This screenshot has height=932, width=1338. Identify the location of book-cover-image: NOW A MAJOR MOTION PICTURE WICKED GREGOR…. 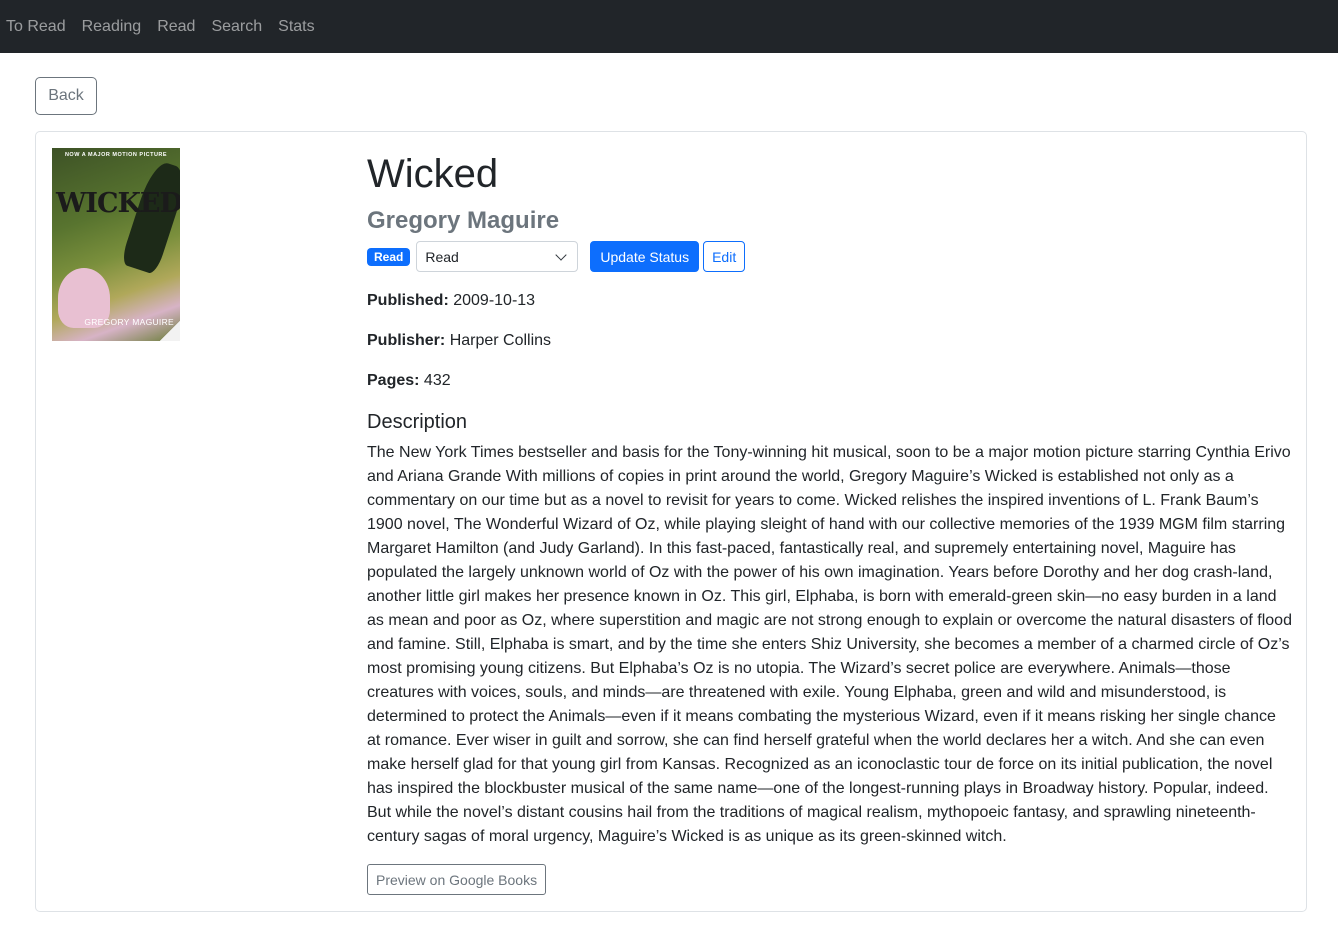
(116, 244).